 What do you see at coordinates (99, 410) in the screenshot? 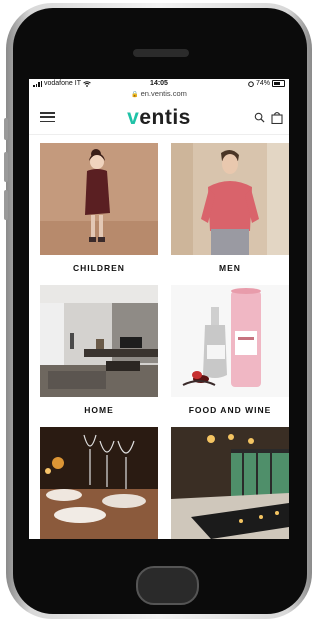
I see `category-label: HOME` at bounding box center [99, 410].